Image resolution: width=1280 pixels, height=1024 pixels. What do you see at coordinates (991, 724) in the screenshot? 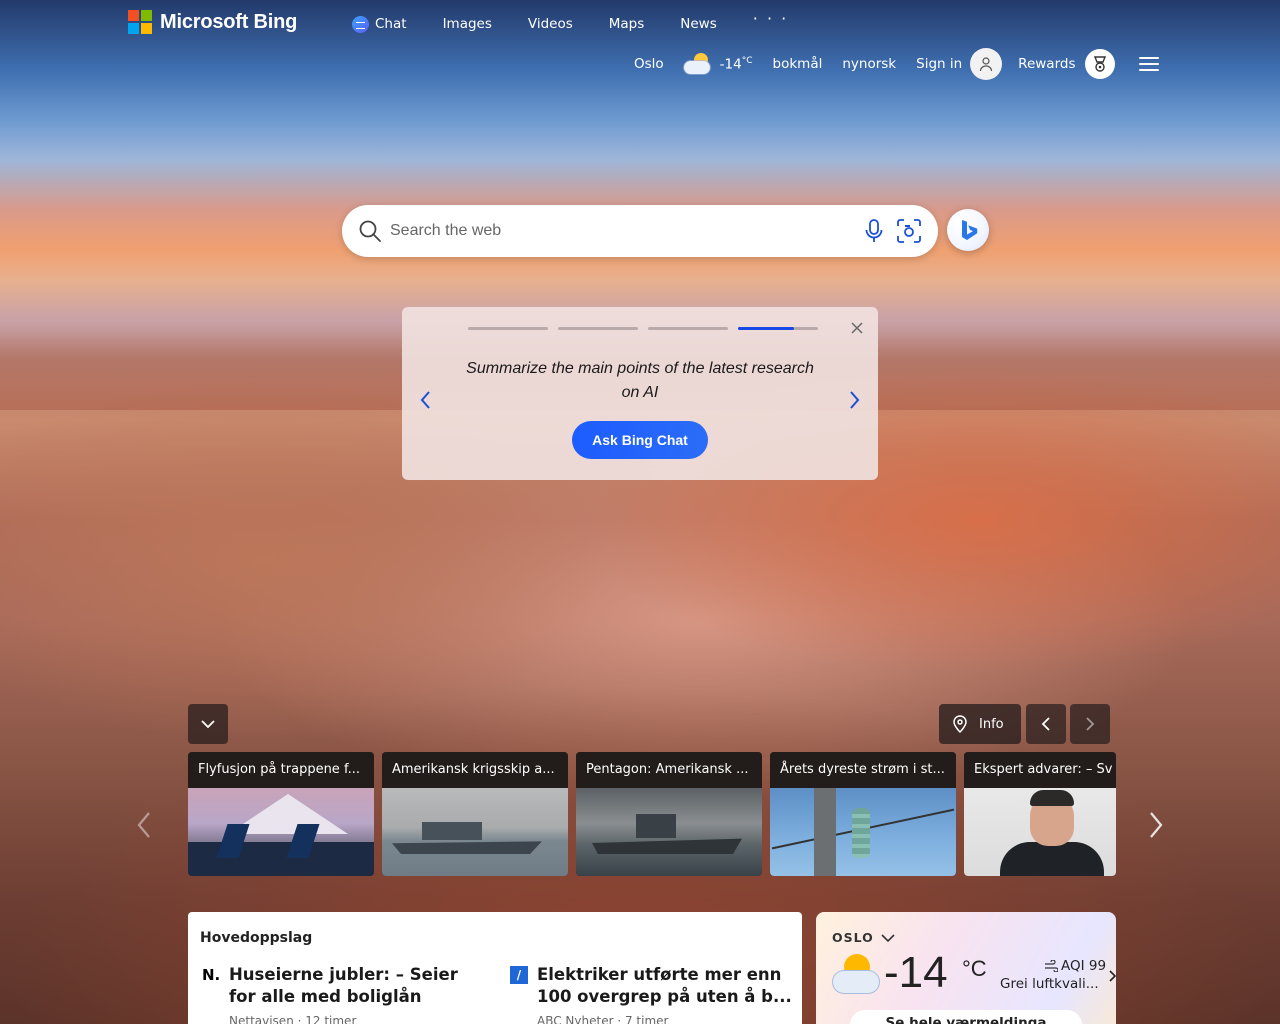
I see `info-label: Info` at bounding box center [991, 724].